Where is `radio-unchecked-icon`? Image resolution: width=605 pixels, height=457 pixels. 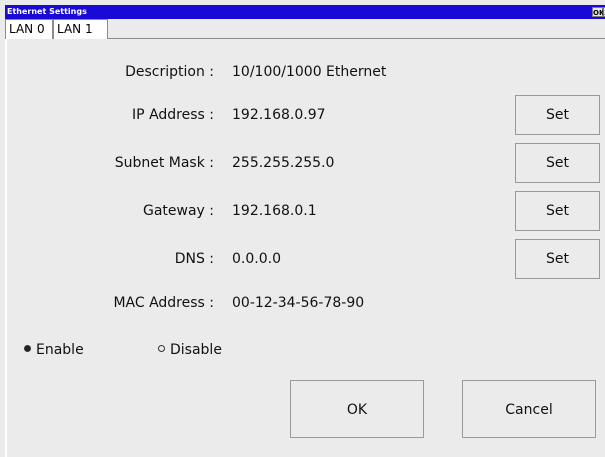 radio-unchecked-icon is located at coordinates (161, 348).